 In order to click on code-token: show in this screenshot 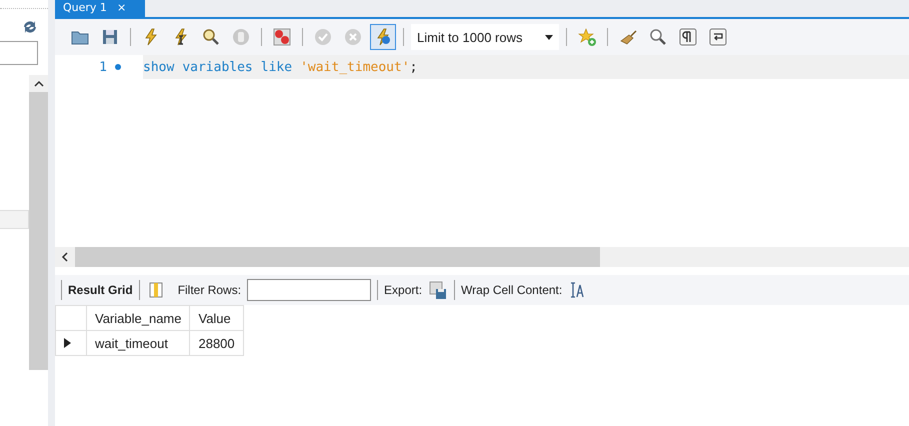, I will do `click(158, 67)`.